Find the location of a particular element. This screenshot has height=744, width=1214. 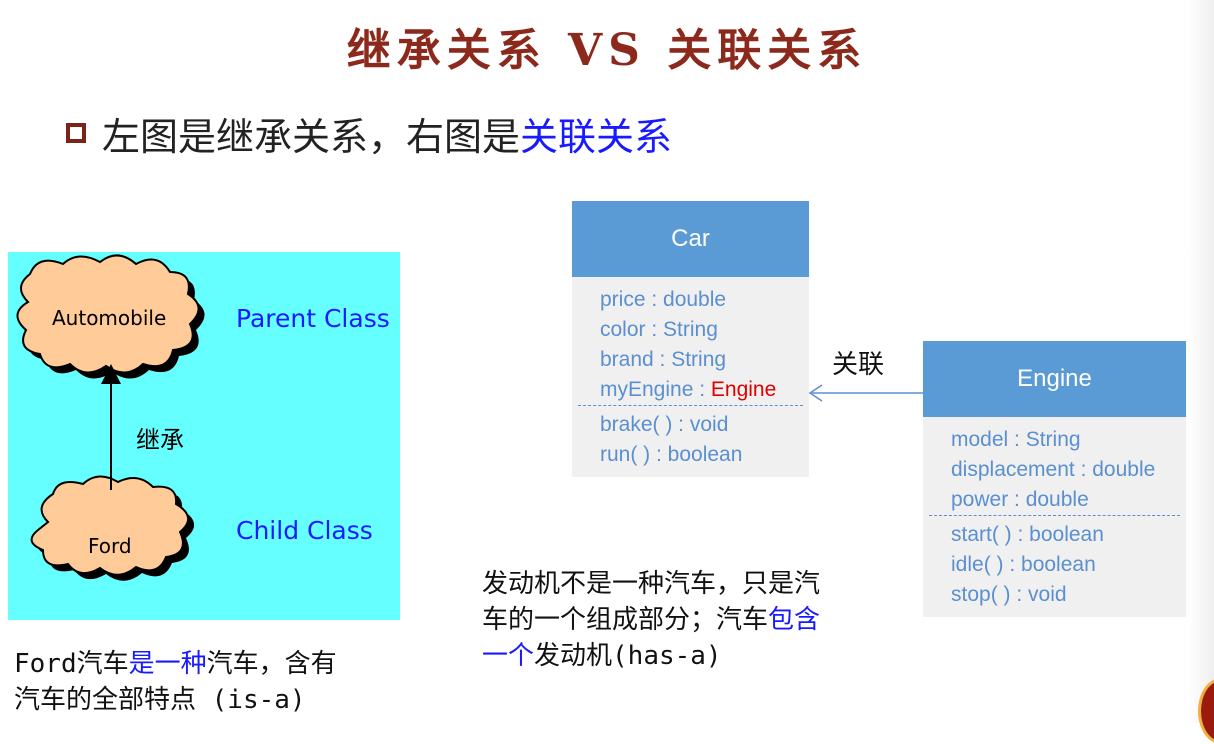

subtitle-bullet-row: 左图是继承关系，右图是关联关系 is located at coordinates (369, 133).